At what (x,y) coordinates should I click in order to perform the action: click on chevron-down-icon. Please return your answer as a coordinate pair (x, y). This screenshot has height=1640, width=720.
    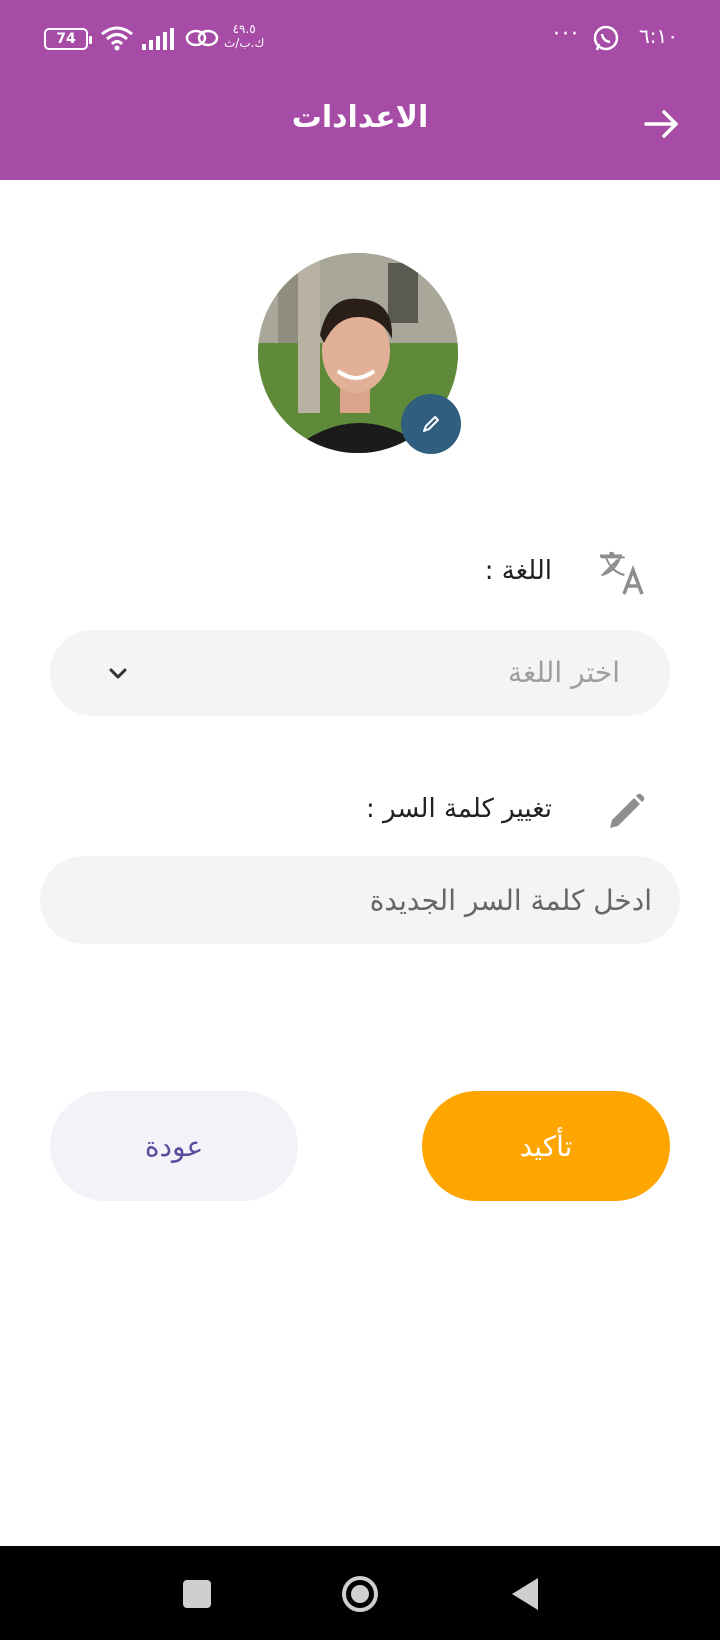
    Looking at the image, I should click on (118, 673).